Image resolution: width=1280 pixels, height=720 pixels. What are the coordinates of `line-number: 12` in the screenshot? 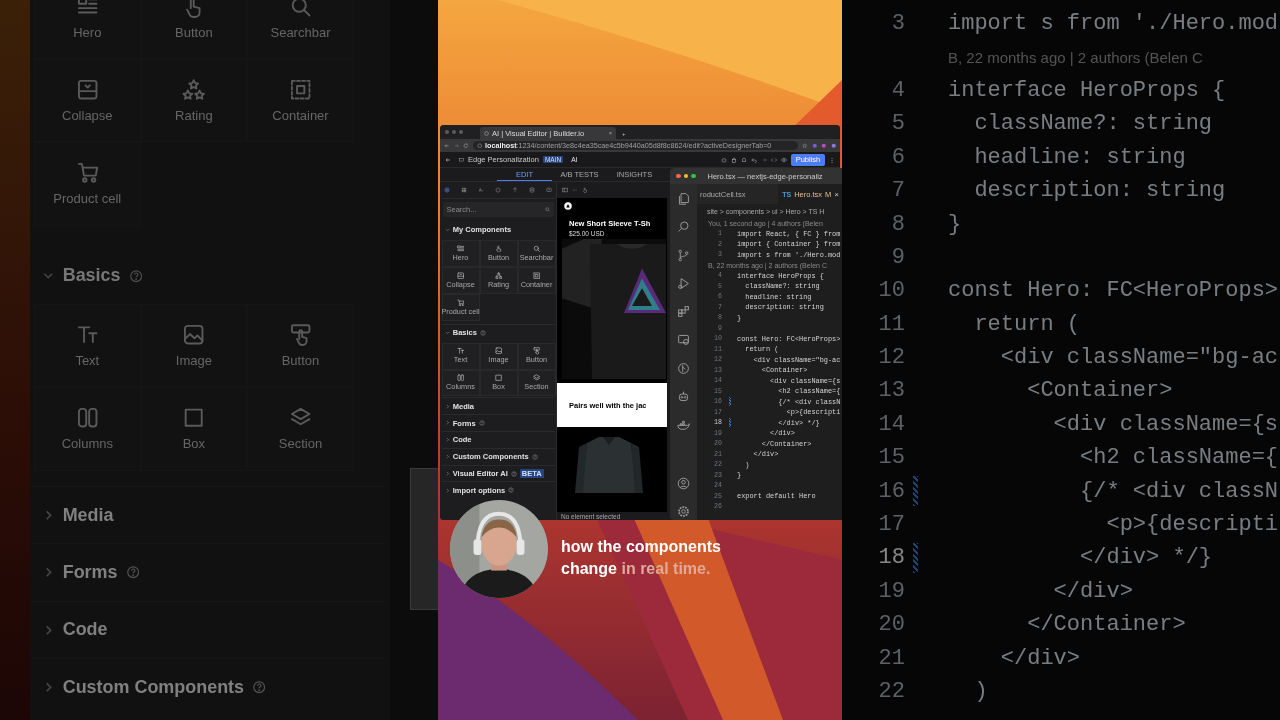 It's located at (891, 358).